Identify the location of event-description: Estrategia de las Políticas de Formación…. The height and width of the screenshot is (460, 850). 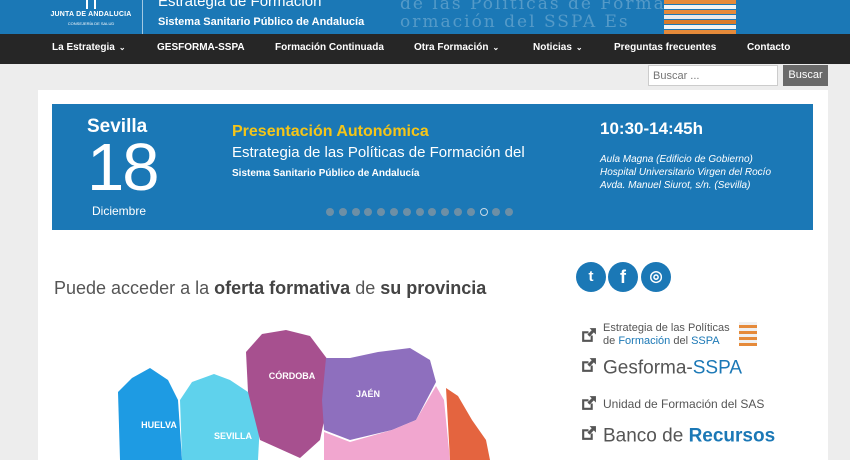
(378, 152).